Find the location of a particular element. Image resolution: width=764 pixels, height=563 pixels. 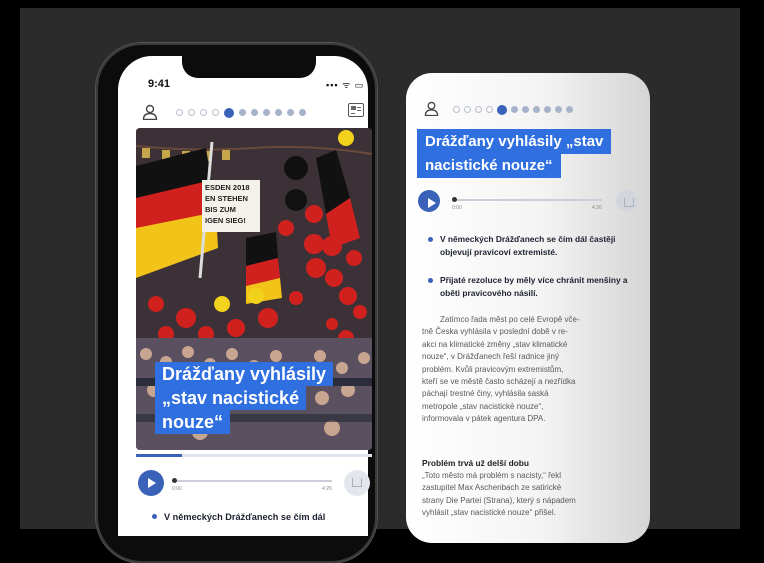

quote-line: vyhlásit „stav nacistické nouze“ přišel. is located at coordinates (489, 513).